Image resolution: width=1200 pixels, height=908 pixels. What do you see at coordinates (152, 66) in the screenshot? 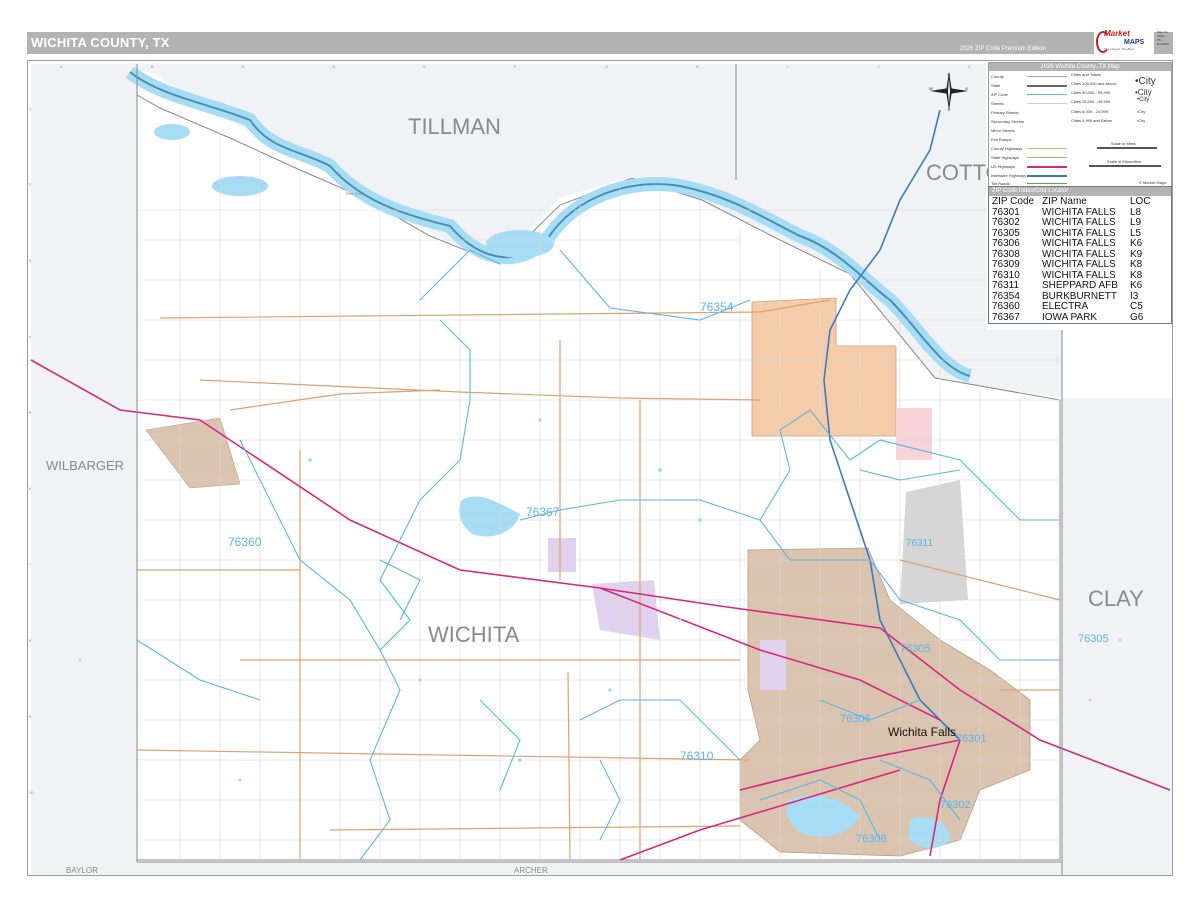
I see `grid-letter: B` at bounding box center [152, 66].